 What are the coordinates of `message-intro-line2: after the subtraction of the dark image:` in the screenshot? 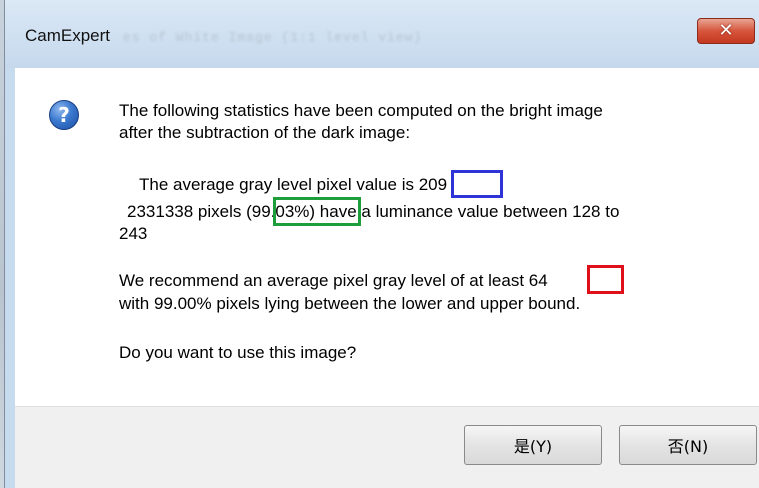 It's located at (265, 132).